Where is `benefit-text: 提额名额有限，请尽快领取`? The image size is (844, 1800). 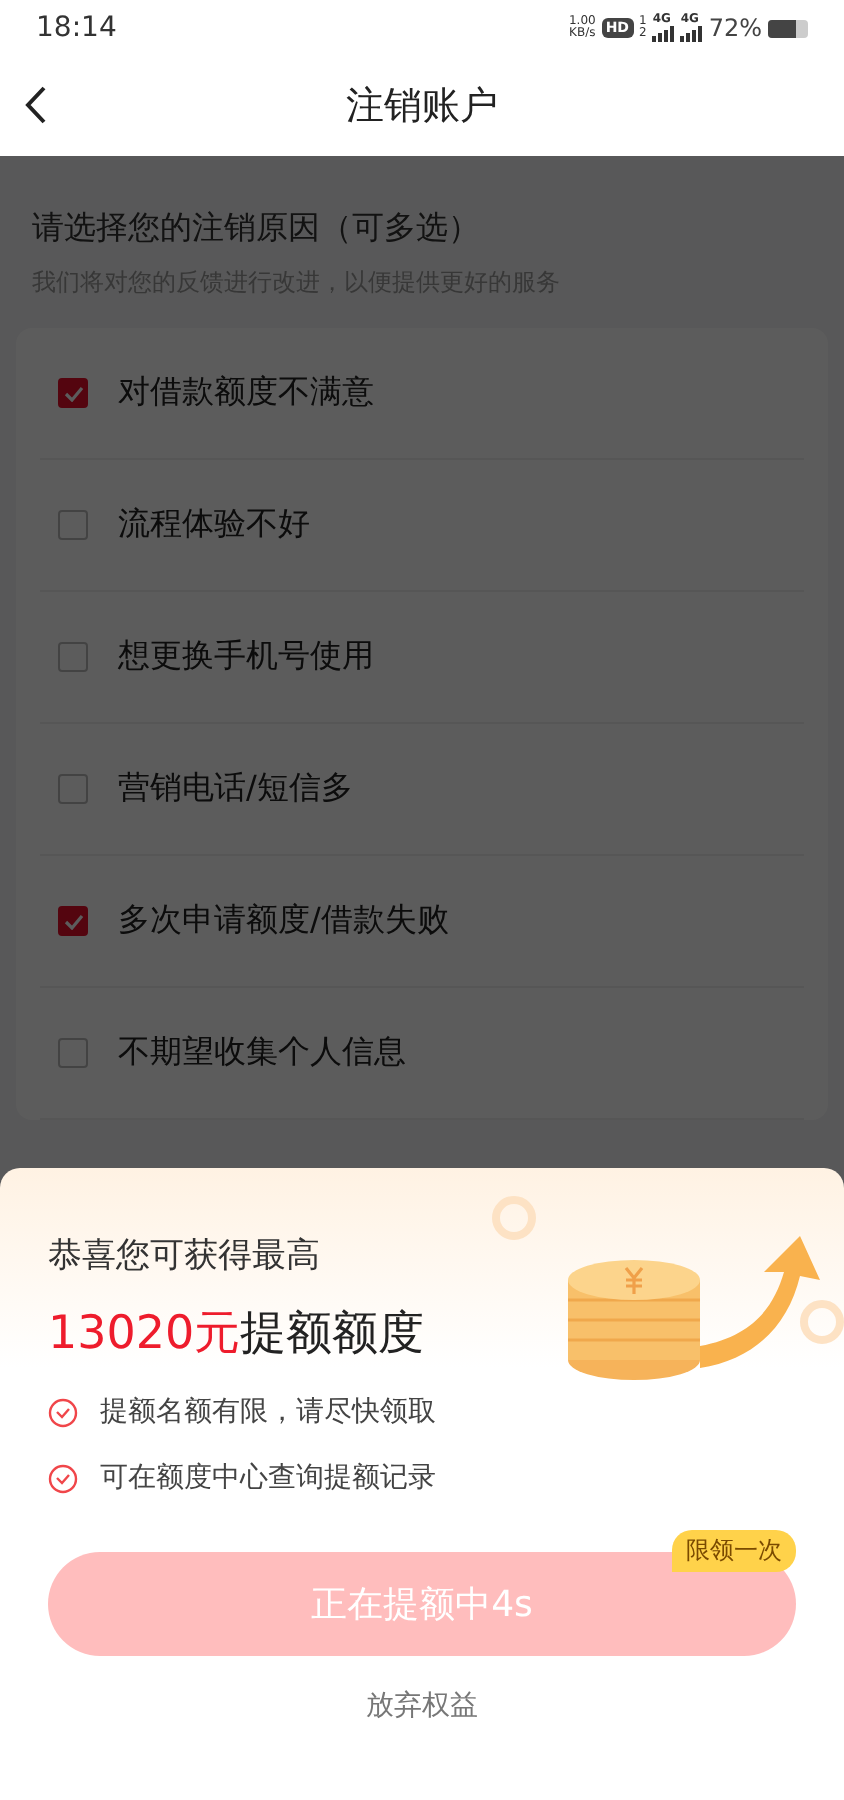
benefit-text: 提额名额有限，请尽快领取 is located at coordinates (268, 1412).